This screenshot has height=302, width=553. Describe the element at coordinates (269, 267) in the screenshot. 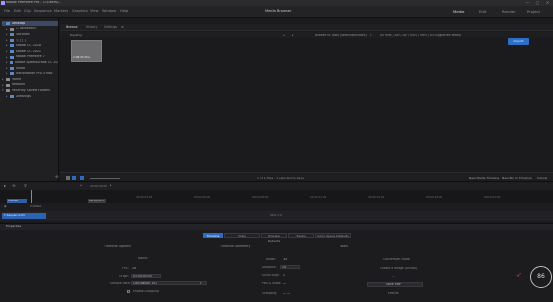

I see `distance-label: Distance:` at that location.